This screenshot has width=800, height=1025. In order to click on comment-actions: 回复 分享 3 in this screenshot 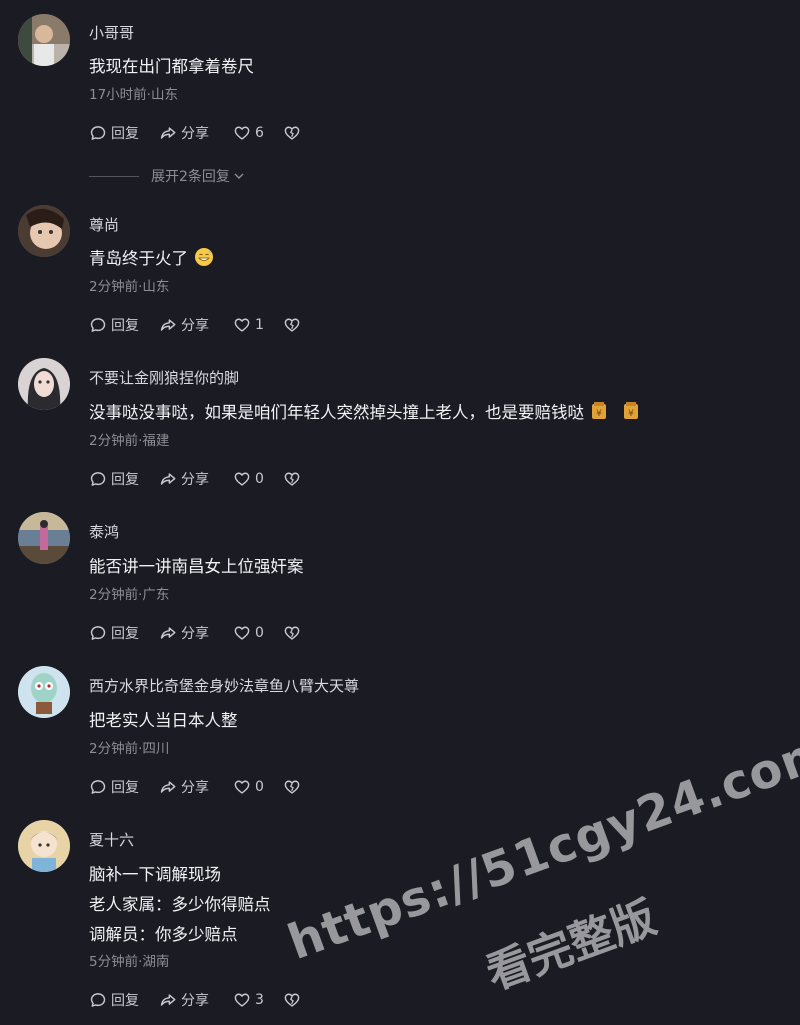, I will do `click(209, 1000)`.